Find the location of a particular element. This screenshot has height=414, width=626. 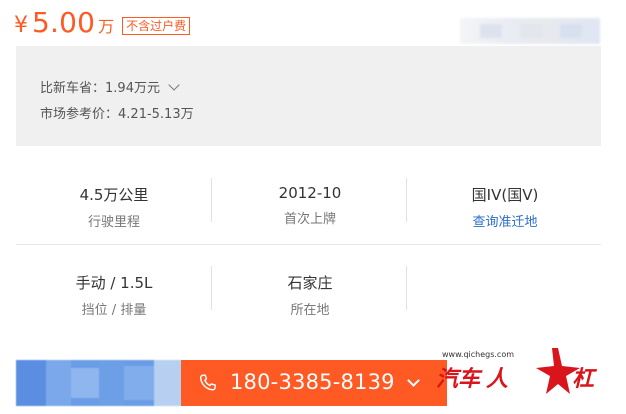

spec-emission: 国IV(国V) 查询准迁地 is located at coordinates (505, 207).